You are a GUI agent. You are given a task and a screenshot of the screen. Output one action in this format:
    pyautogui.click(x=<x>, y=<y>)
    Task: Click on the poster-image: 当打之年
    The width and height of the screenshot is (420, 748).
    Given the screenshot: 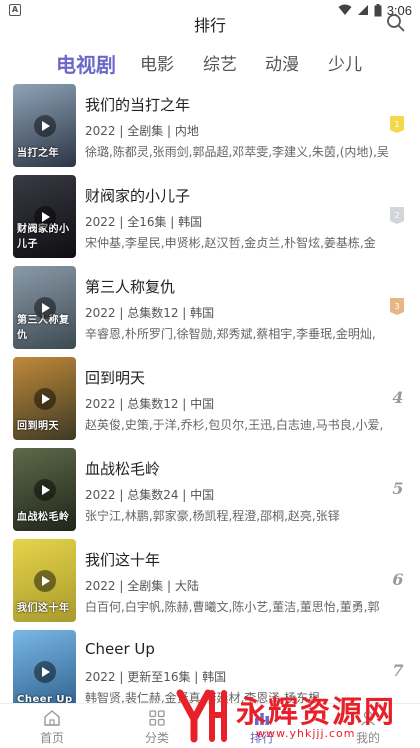 What is the action you would take?
    pyautogui.click(x=44, y=125)
    